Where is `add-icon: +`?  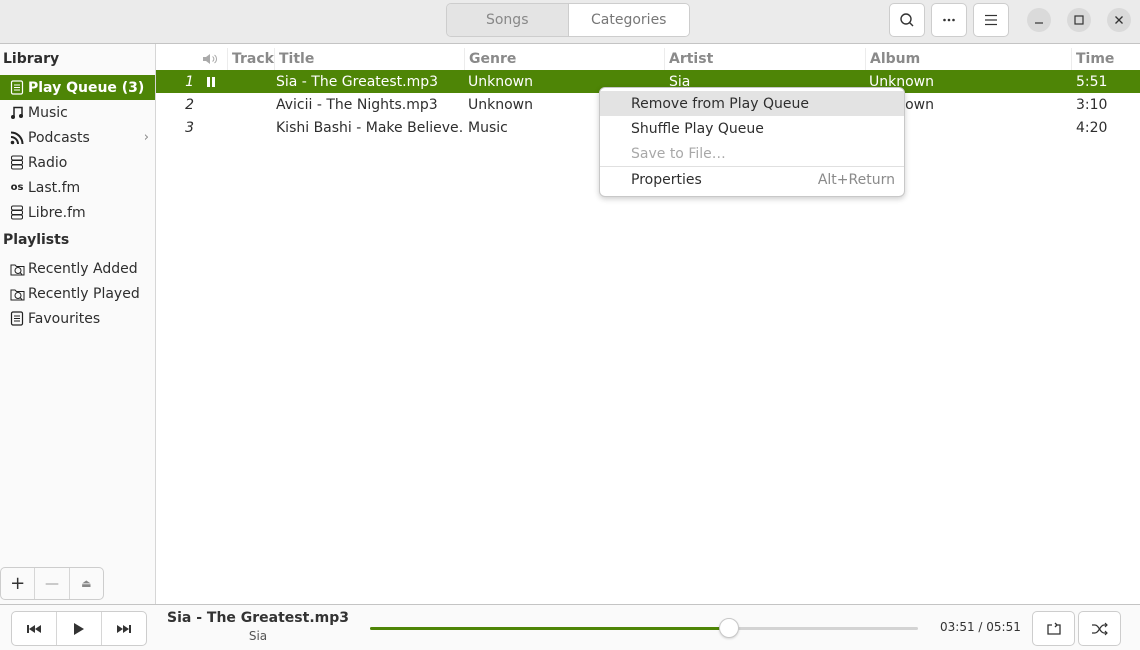
add-icon: + is located at coordinates (18, 583).